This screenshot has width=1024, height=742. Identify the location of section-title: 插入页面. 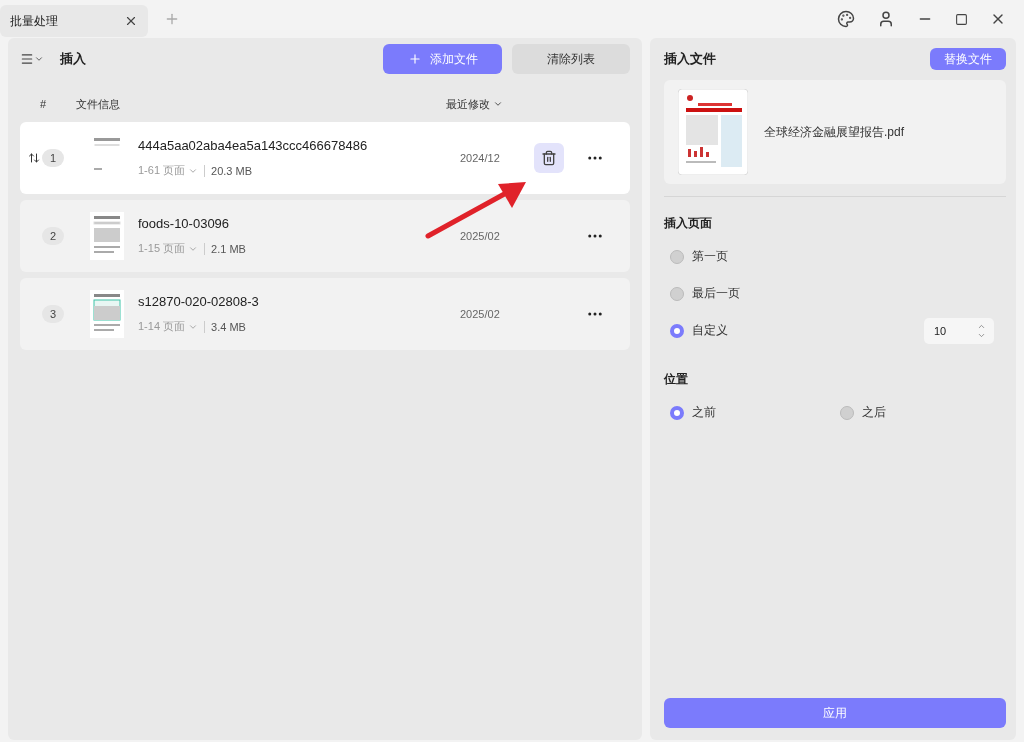
(688, 223).